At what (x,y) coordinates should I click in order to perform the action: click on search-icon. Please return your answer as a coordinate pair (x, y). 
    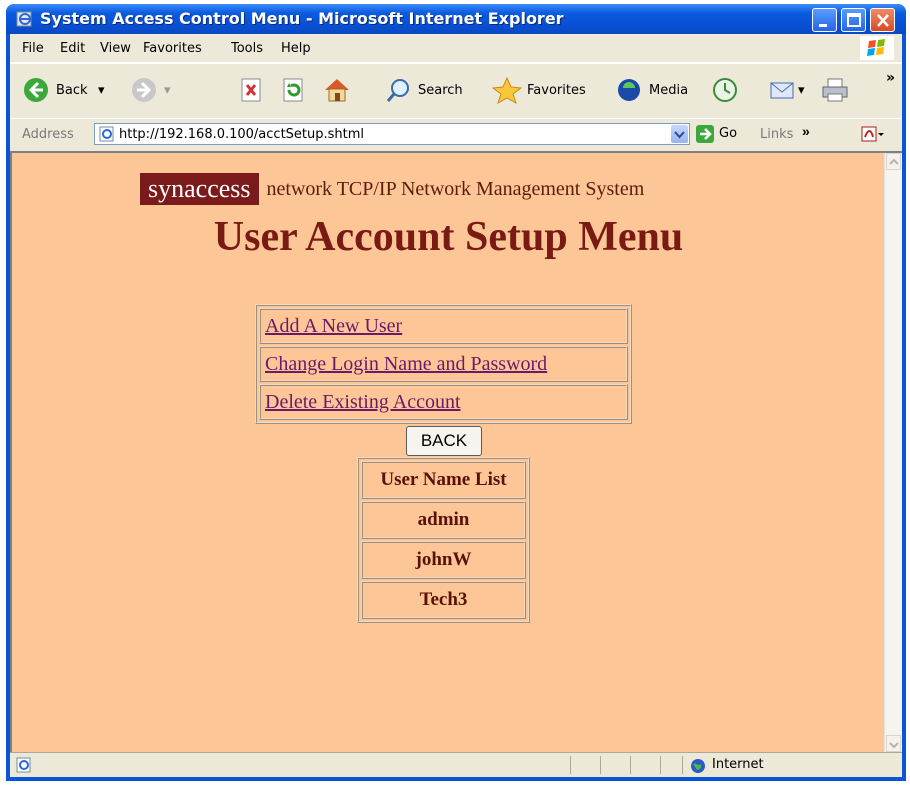
    Looking at the image, I should click on (397, 90).